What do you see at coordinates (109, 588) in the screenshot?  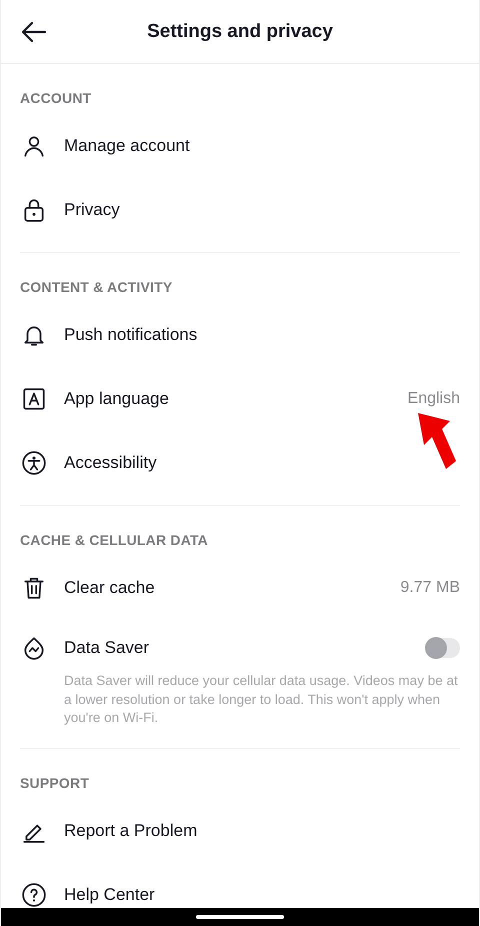 I see `setting-item: Clear cache` at bounding box center [109, 588].